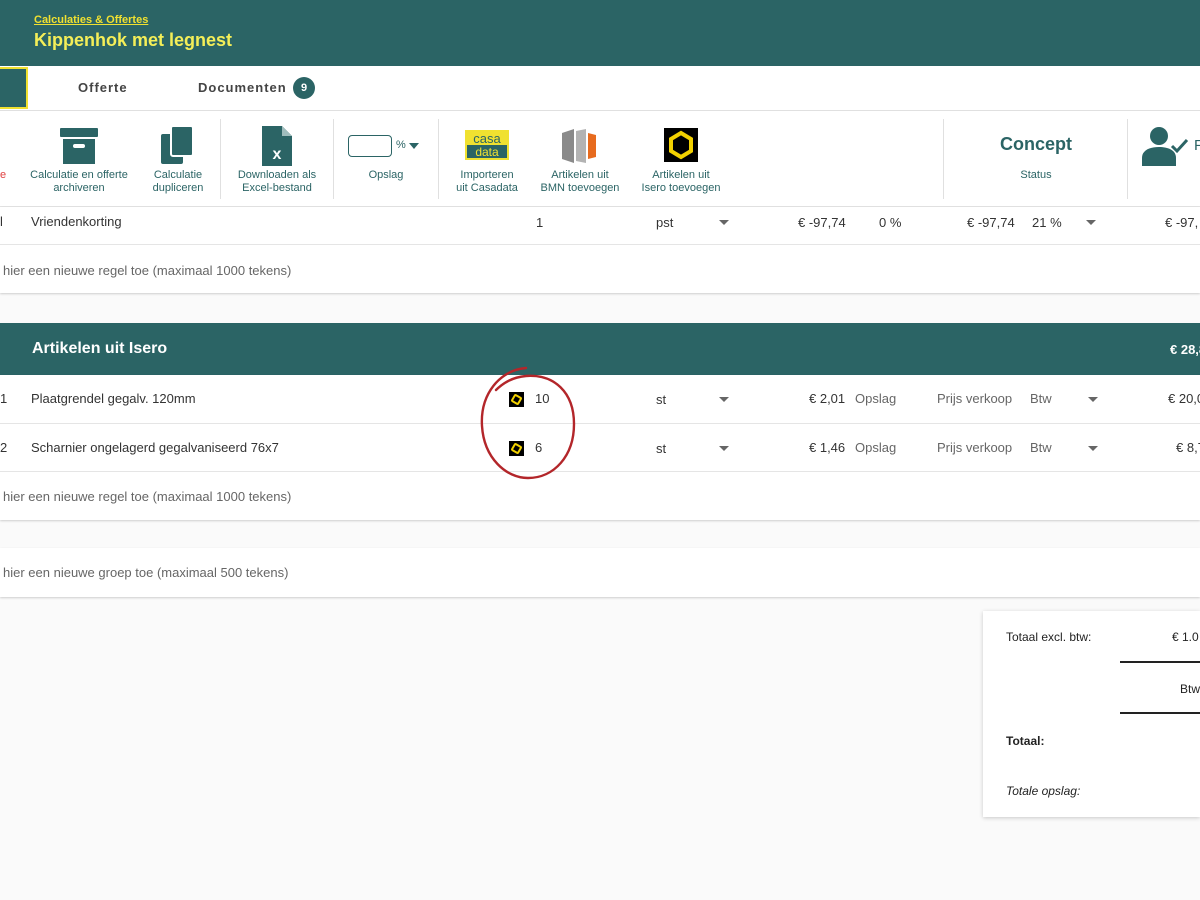 The image size is (1200, 900). I want to click on bmn-label-1: Artikelen uit, so click(580, 175).